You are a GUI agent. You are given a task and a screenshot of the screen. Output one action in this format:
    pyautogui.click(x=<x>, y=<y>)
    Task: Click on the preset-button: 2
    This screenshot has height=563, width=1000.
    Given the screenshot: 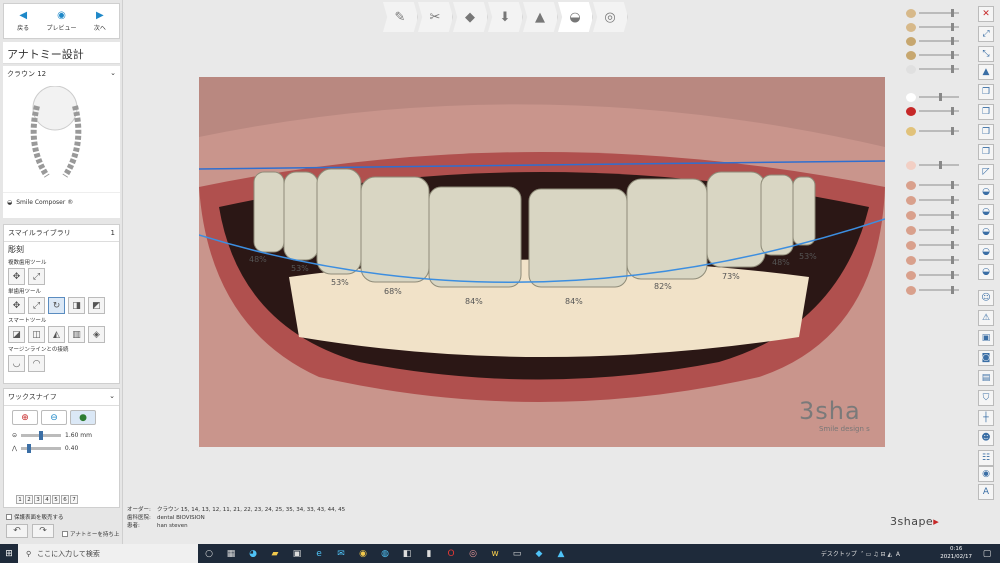 What is the action you would take?
    pyautogui.click(x=29, y=499)
    